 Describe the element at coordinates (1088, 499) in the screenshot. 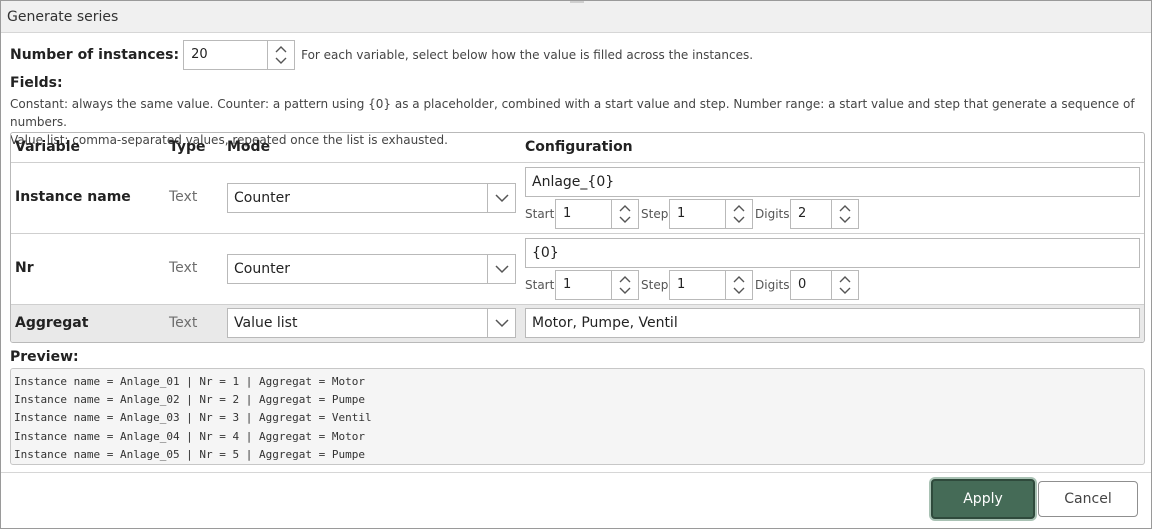

I see `cancel-button: Cancel` at that location.